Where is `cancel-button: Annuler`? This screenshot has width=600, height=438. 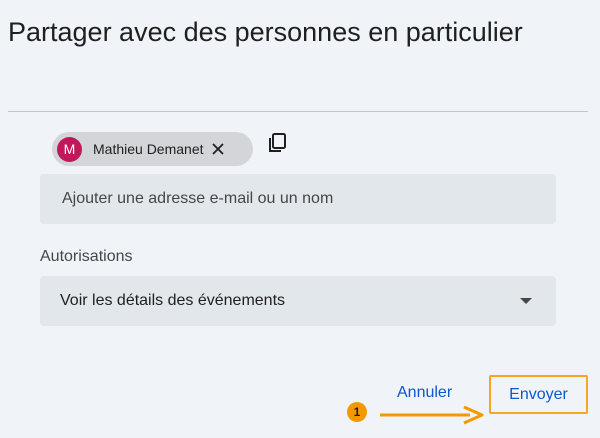 cancel-button: Annuler is located at coordinates (424, 393).